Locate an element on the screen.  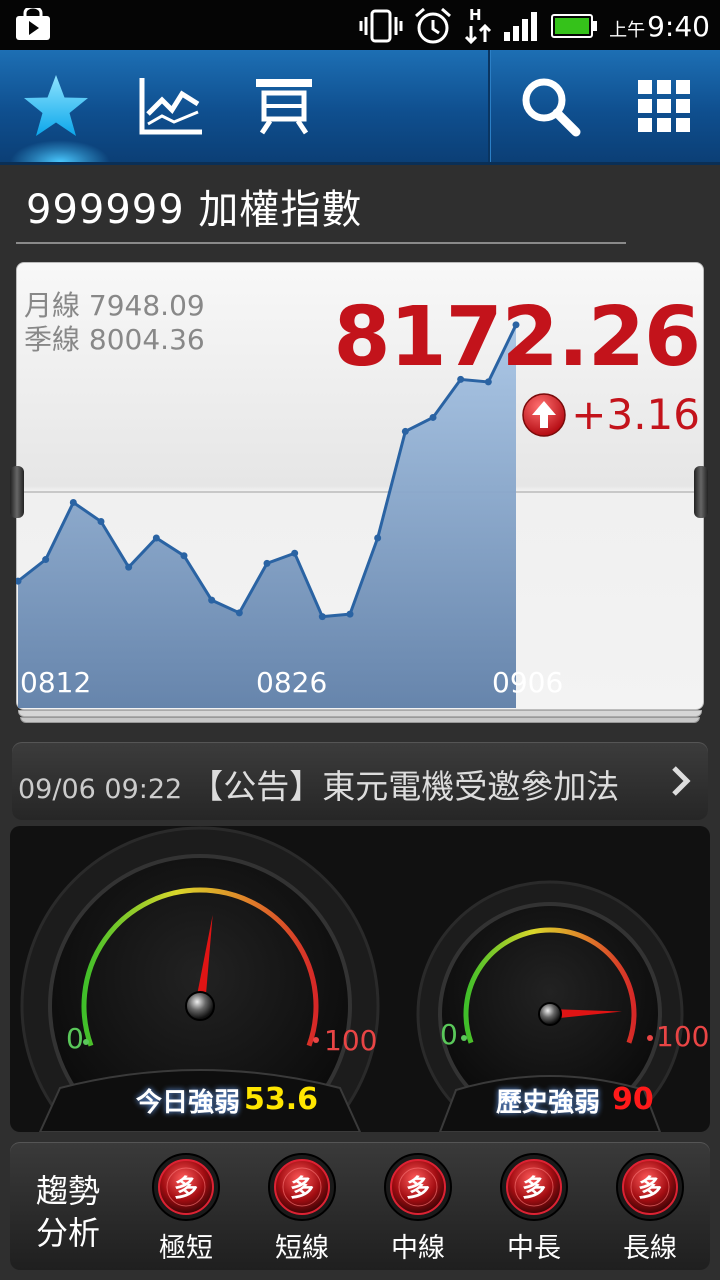
news-headline: 09/06 09:22 【公告】東元電機受邀參加法 is located at coordinates (341, 784).